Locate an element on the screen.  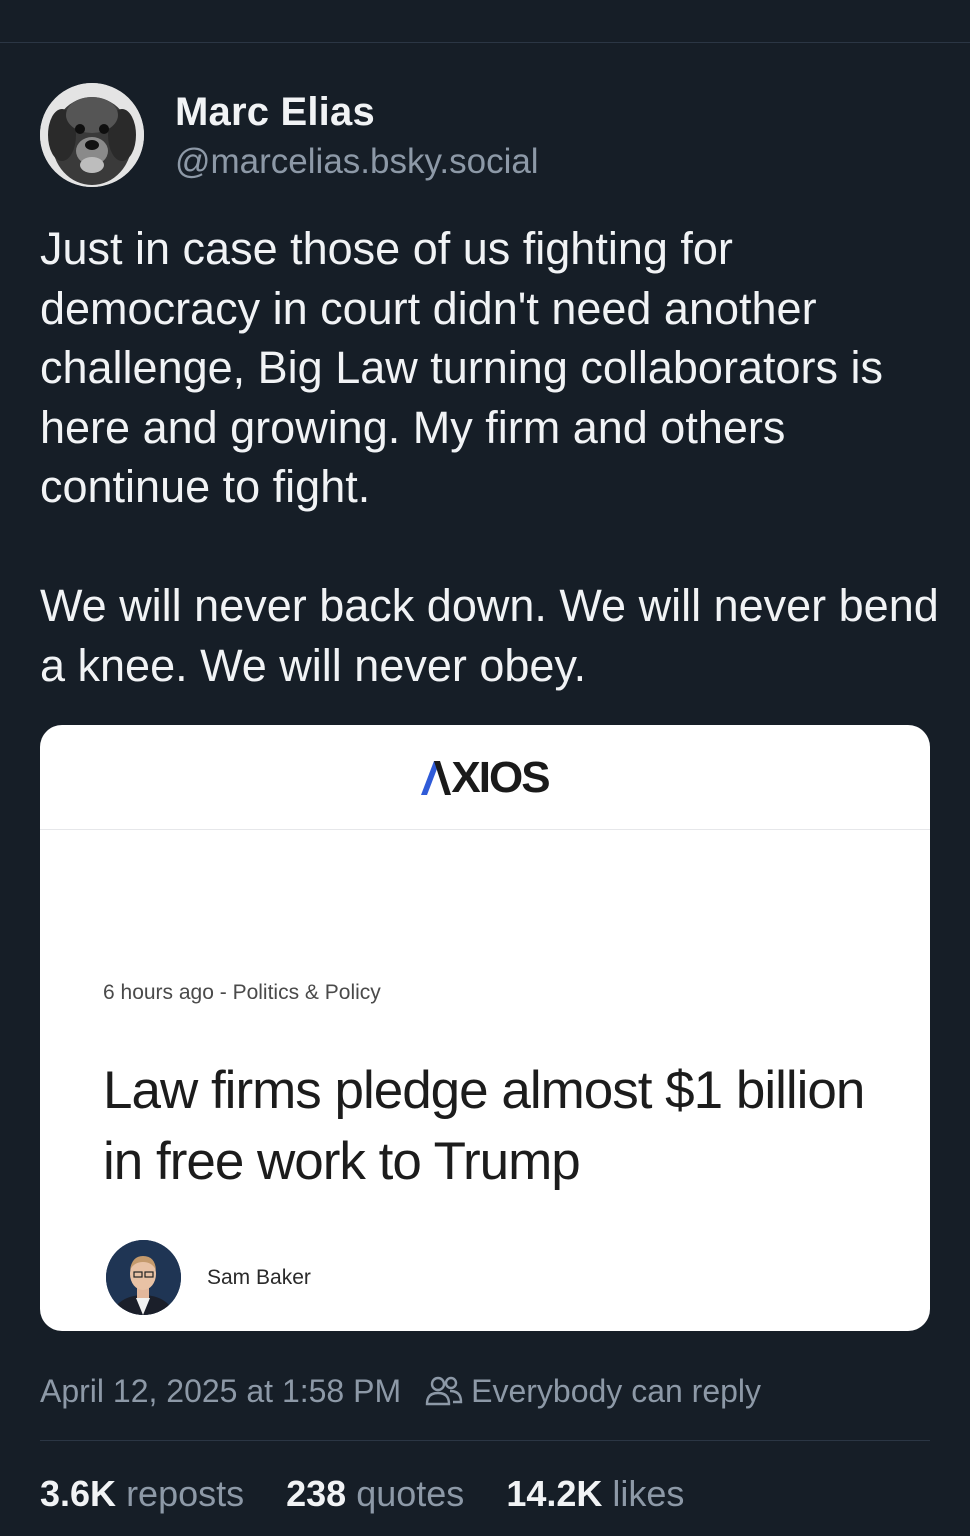
quotes-stat: 238 quotes is located at coordinates (375, 1494).